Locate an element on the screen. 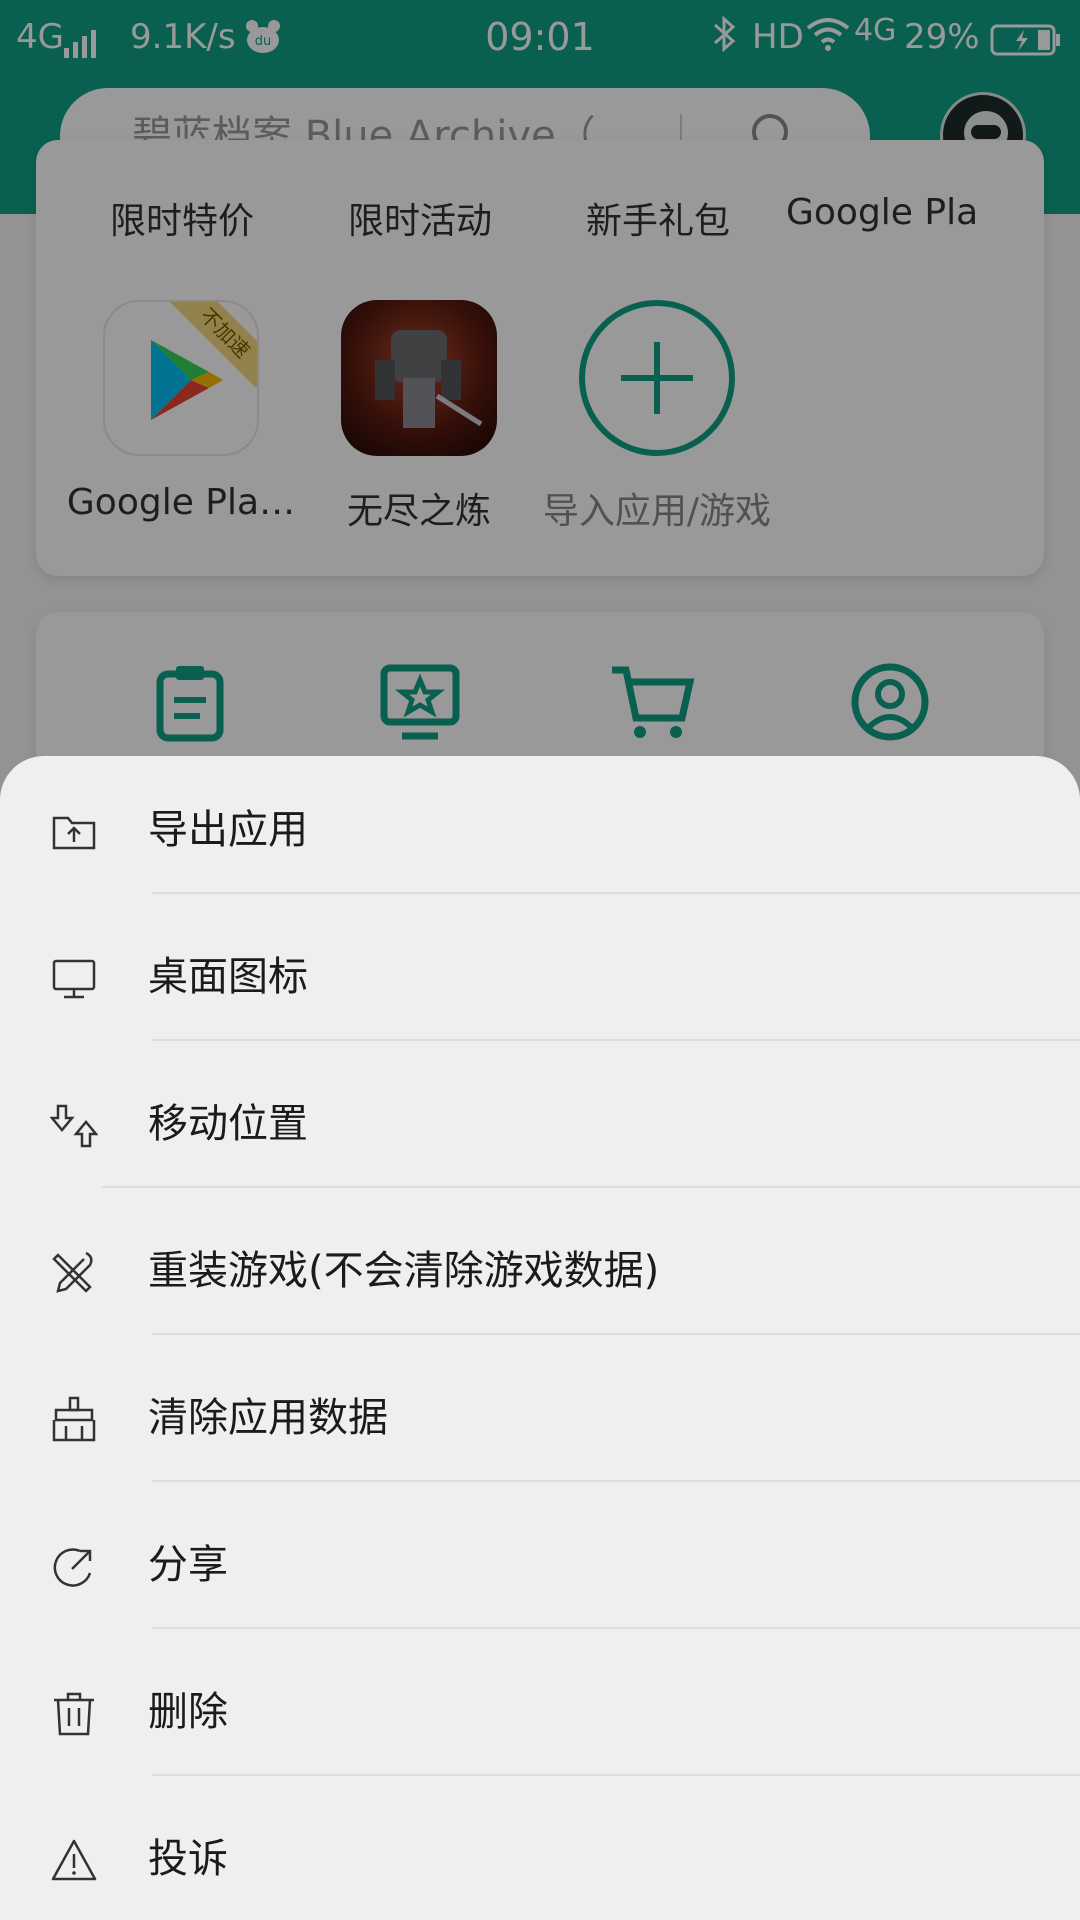 The image size is (1080, 1920). menu-label: 重装游戏(不会清除游戏数据) is located at coordinates (404, 1271).